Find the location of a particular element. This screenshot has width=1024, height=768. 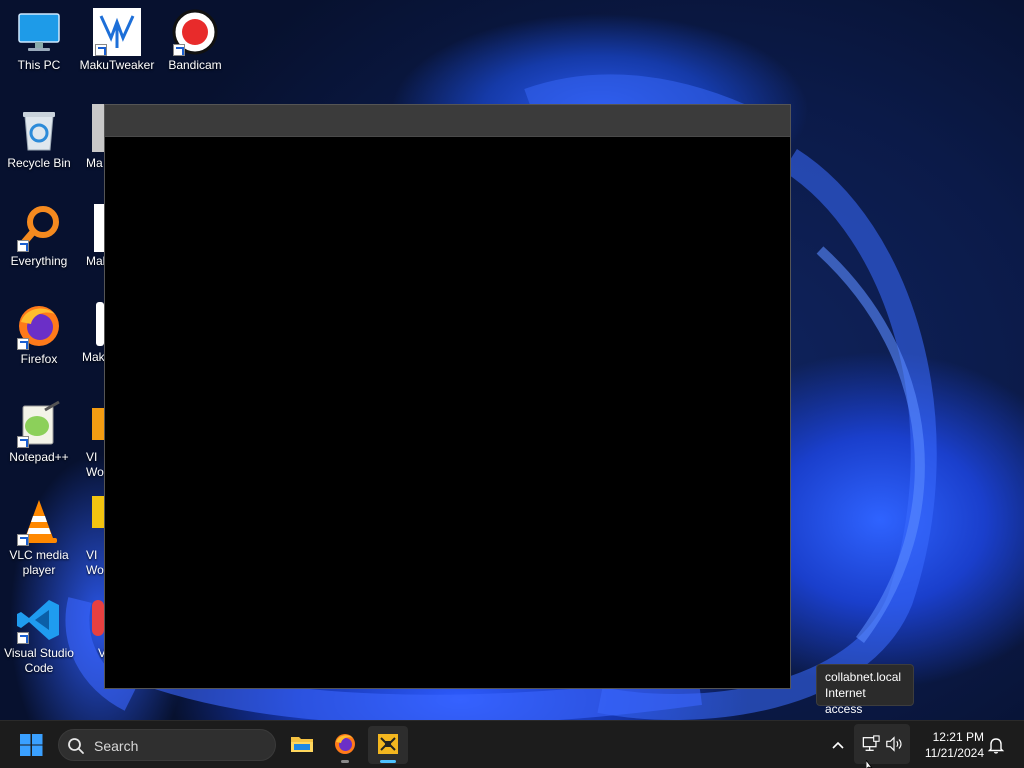

bell-icon is located at coordinates (996, 746).